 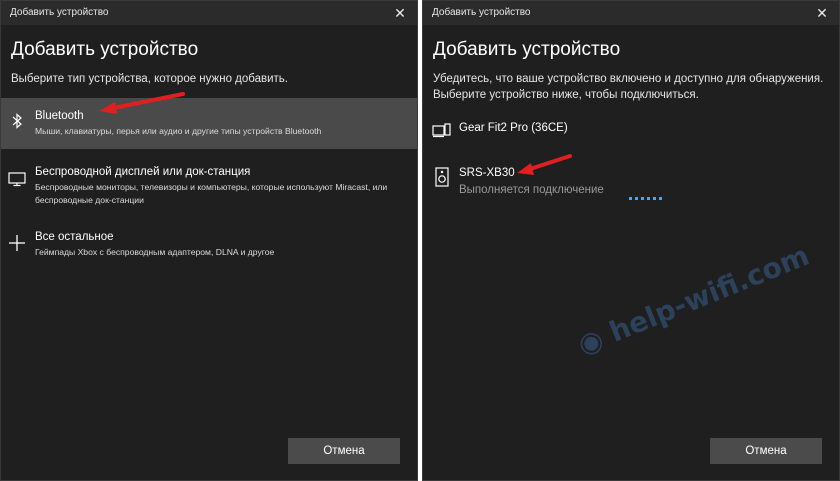 I want to click on device-type-label: Bluetooth, so click(x=59, y=116).